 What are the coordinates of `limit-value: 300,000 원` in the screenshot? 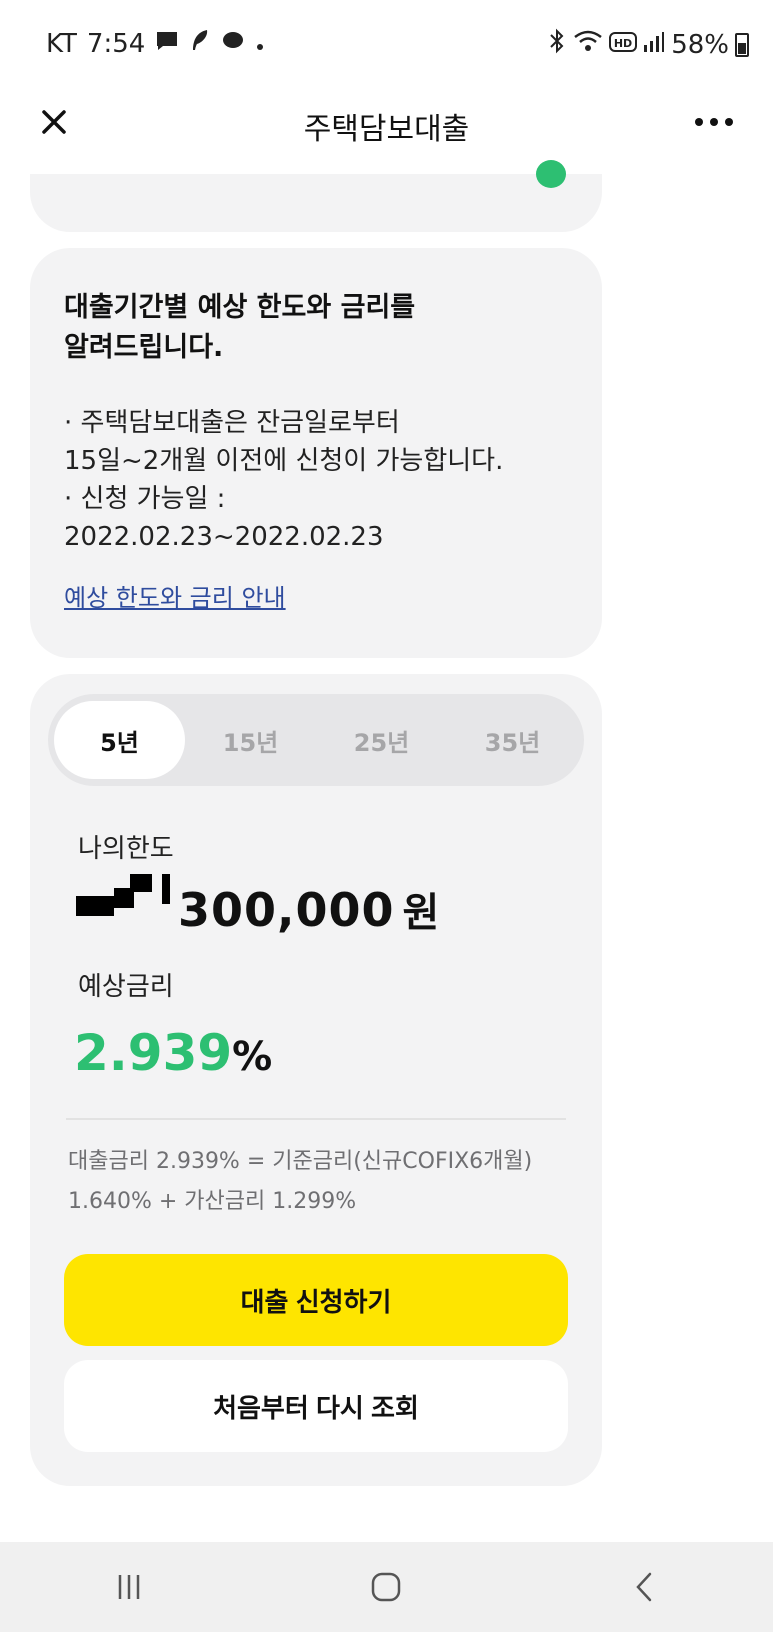 It's located at (254, 906).